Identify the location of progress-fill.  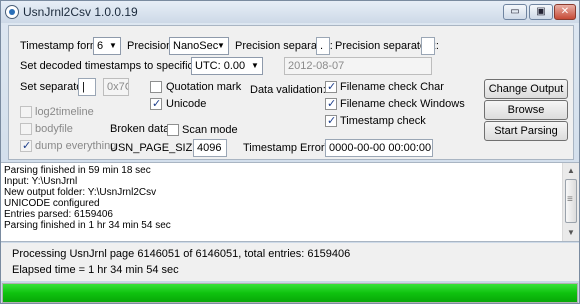
(290, 293).